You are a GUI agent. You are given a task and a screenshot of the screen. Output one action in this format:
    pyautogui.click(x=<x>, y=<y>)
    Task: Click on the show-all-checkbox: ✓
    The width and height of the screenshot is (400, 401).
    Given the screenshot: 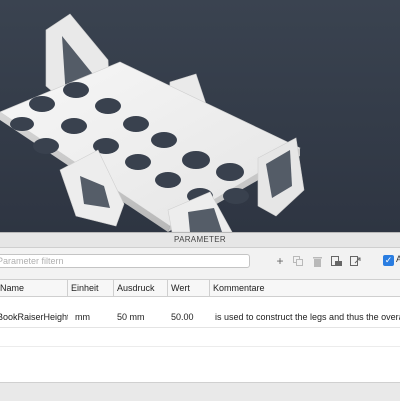 What is the action you would take?
    pyautogui.click(x=388, y=260)
    